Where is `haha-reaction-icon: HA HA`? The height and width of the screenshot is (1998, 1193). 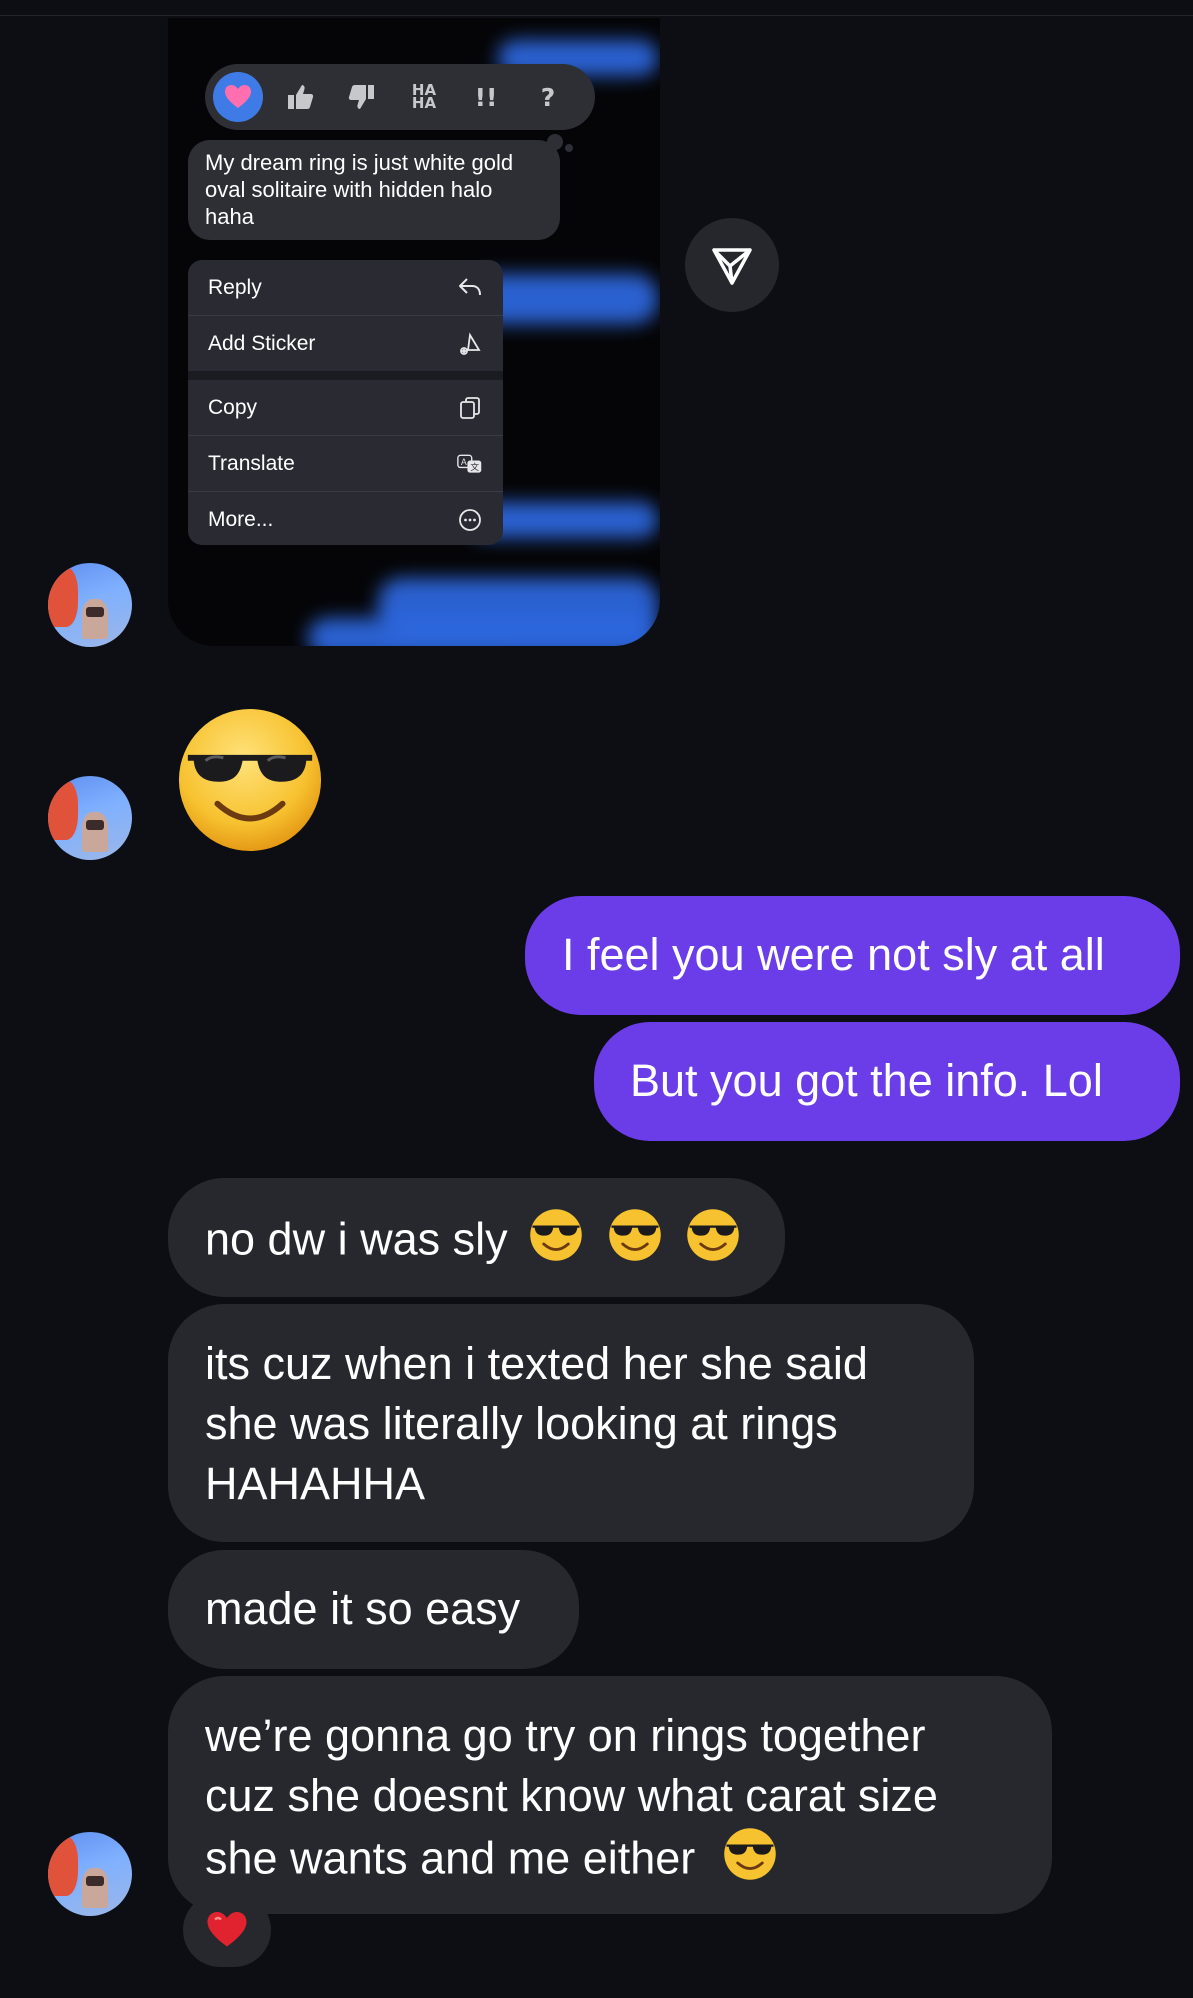
haha-reaction-icon: HA HA is located at coordinates (424, 97).